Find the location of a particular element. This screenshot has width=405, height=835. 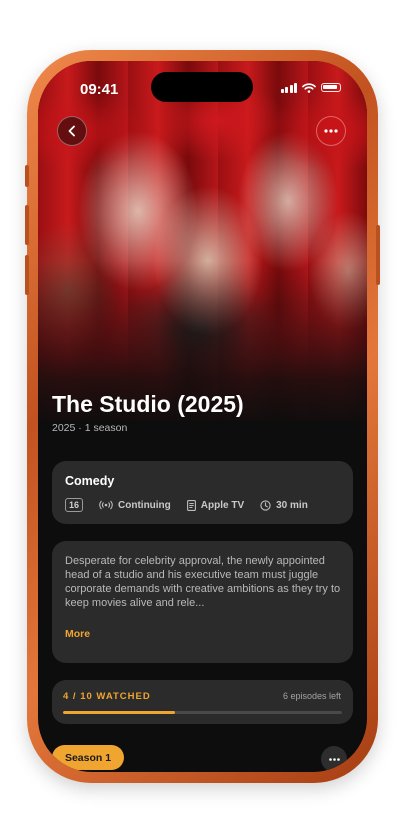

details-card: Comedy 16 Continuing Apple TV 30 min is located at coordinates (202, 492).